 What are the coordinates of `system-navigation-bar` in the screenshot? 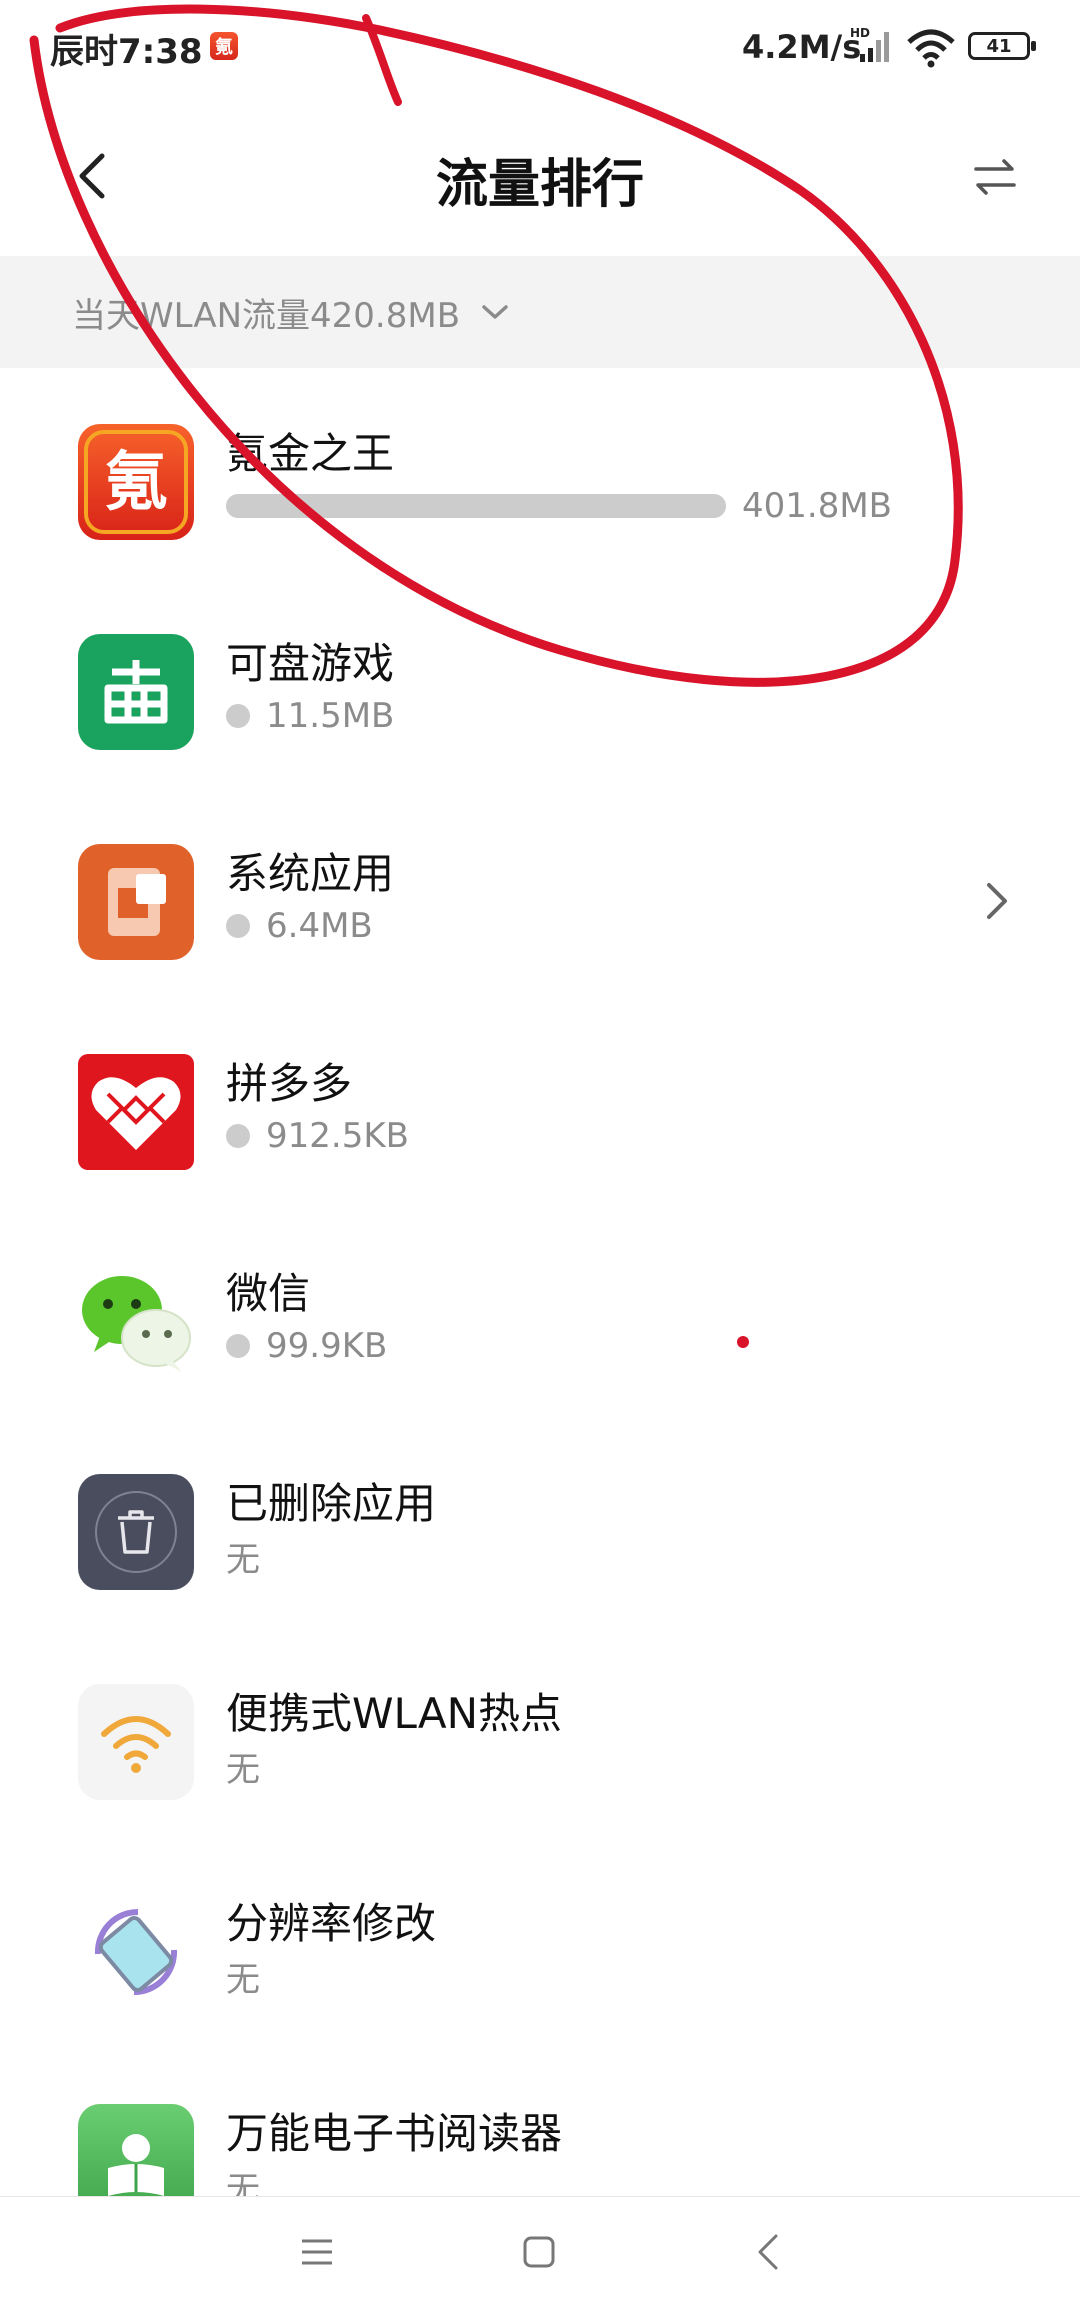 It's located at (540, 2253).